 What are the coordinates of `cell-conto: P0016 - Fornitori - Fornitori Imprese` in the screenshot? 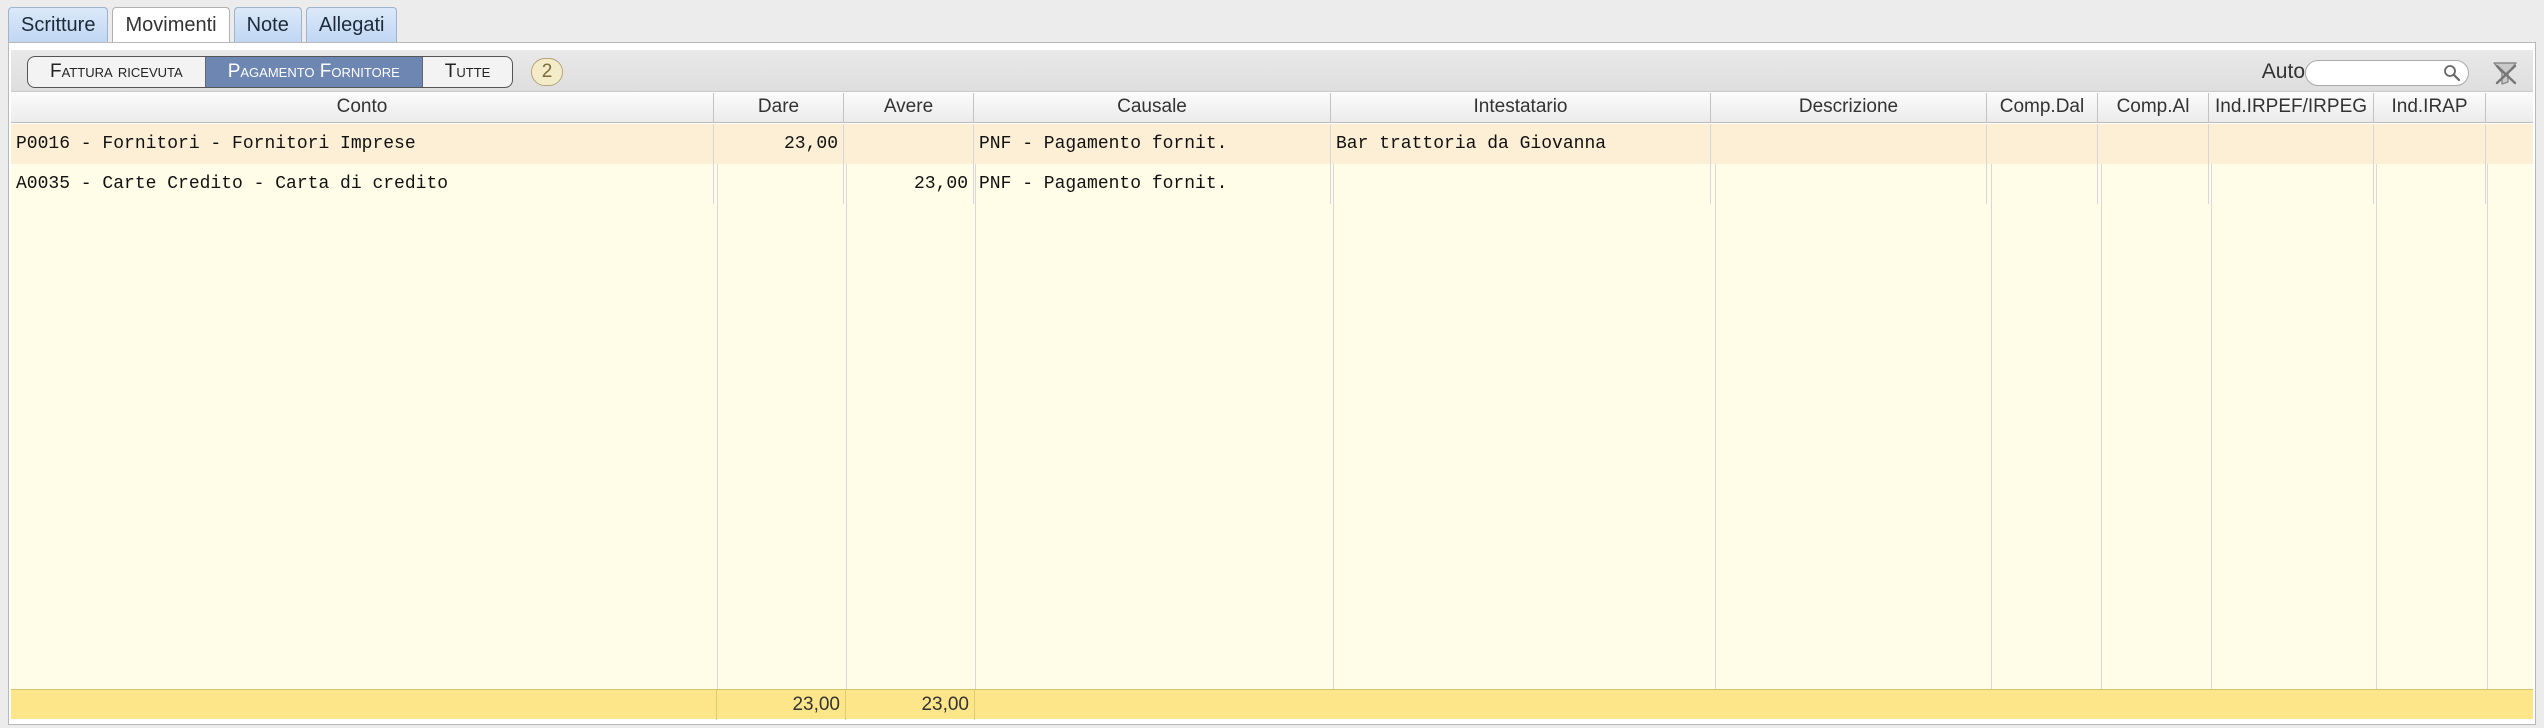 It's located at (362, 144).